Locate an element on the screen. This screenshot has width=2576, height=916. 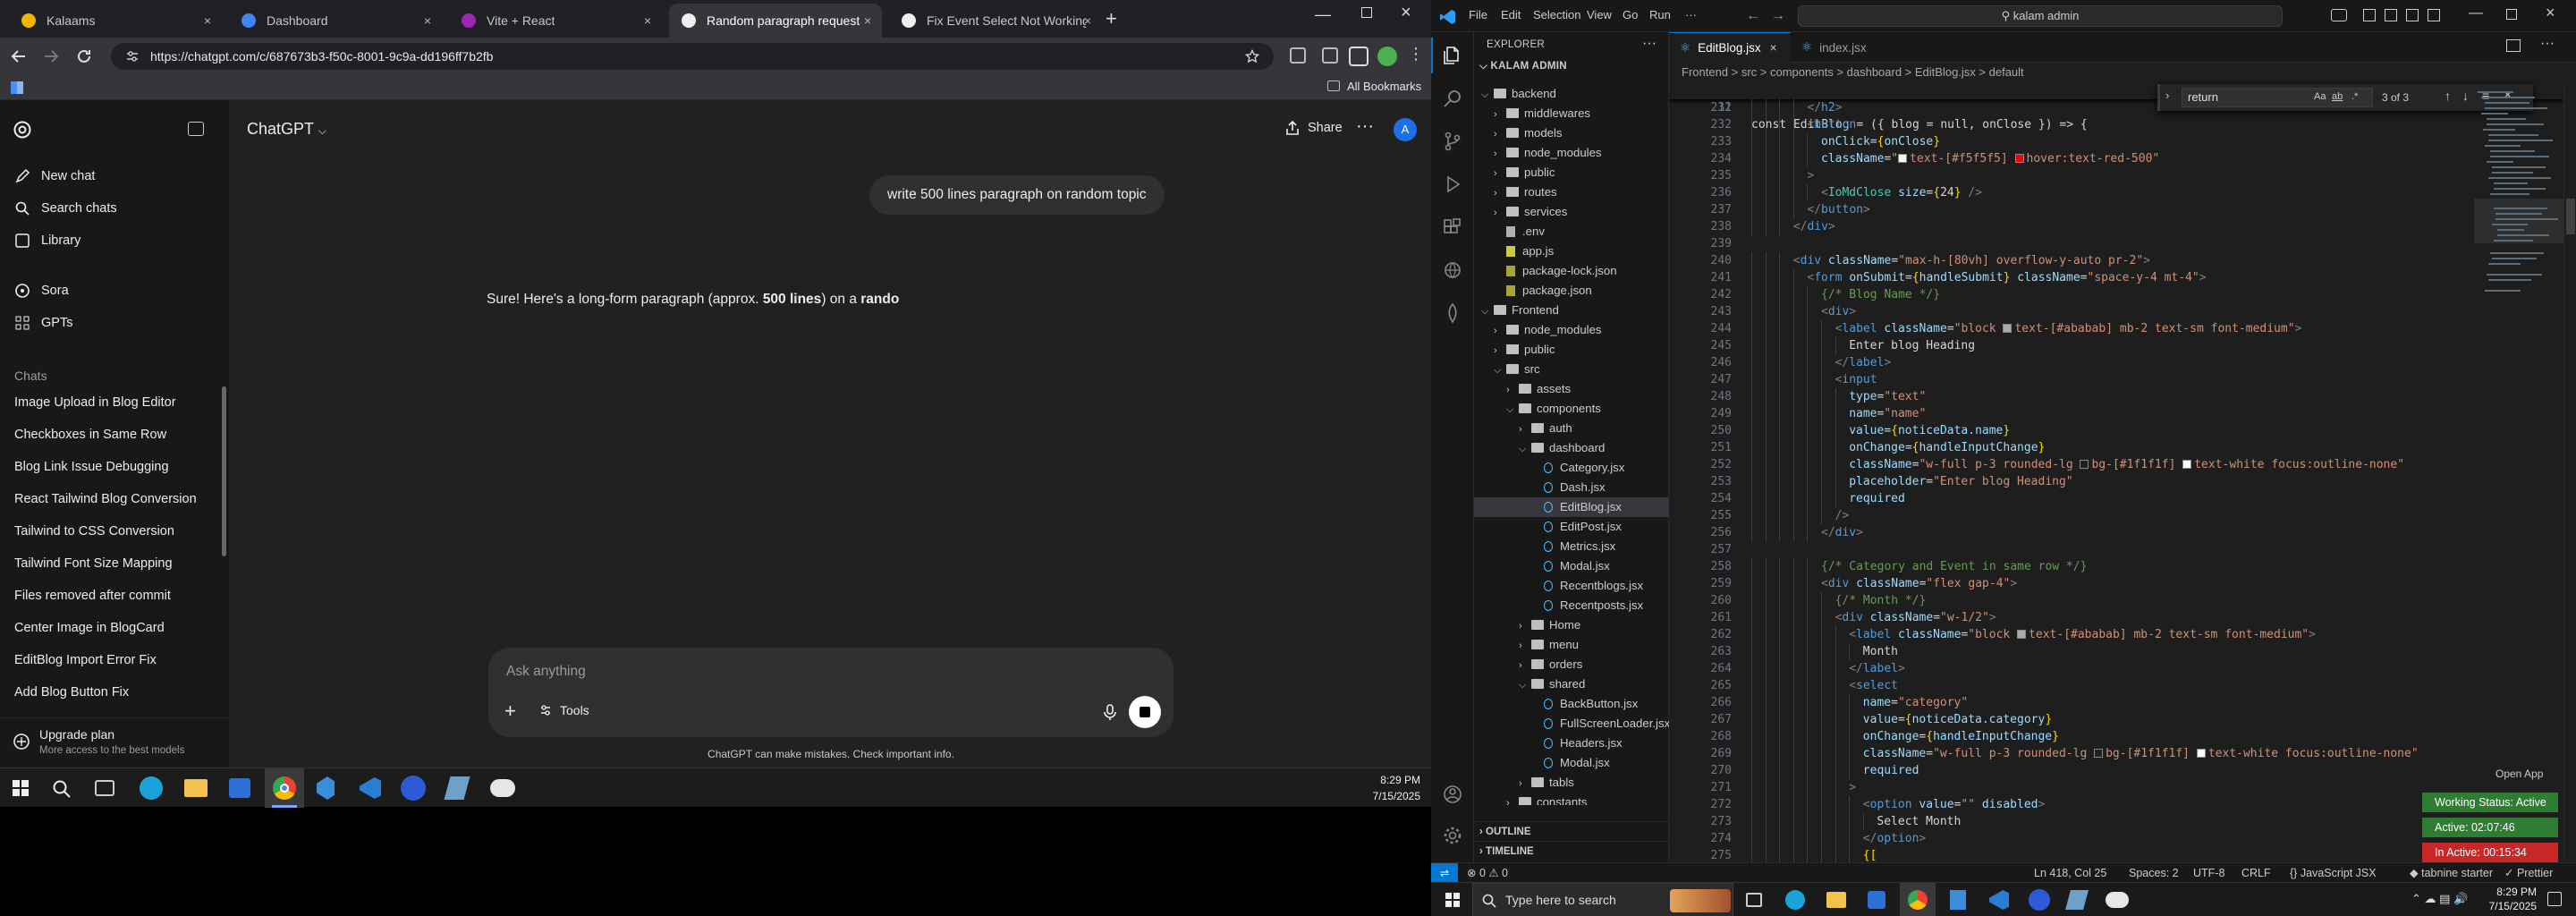
code-line: 243 <div> is located at coordinates (2071, 311).